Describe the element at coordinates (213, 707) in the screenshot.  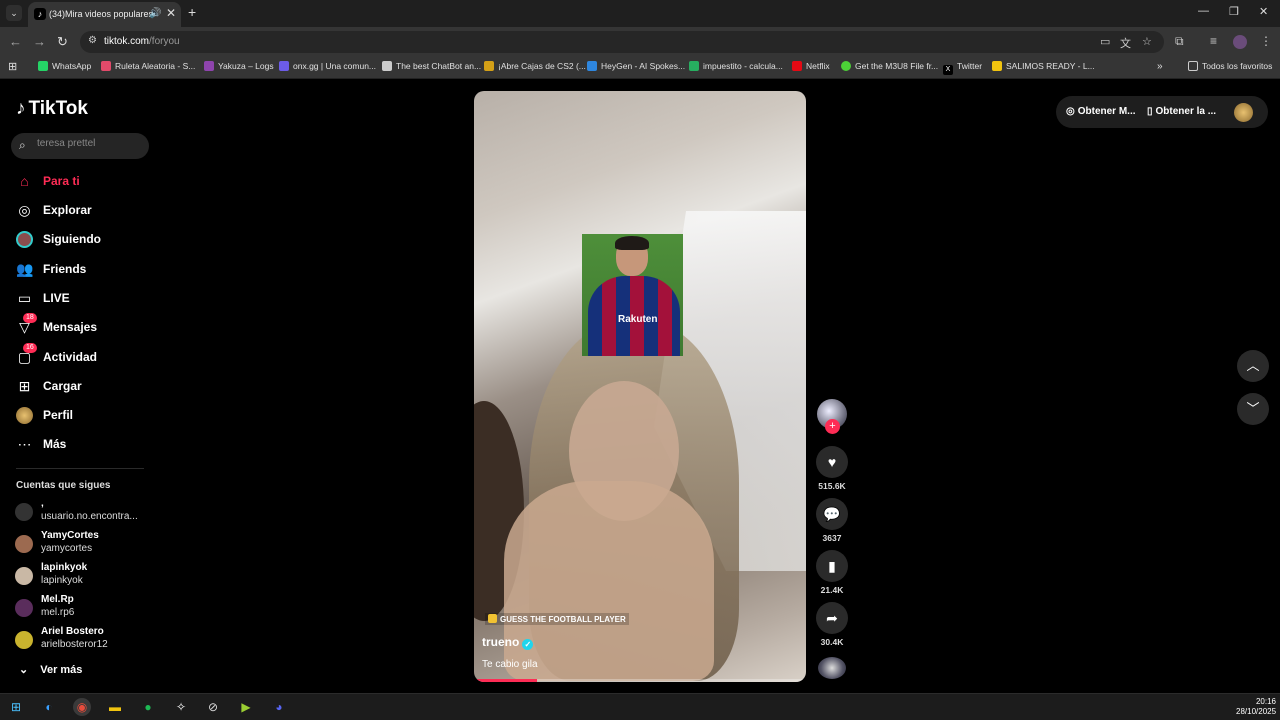
I see `game-icon: ⊘` at that location.